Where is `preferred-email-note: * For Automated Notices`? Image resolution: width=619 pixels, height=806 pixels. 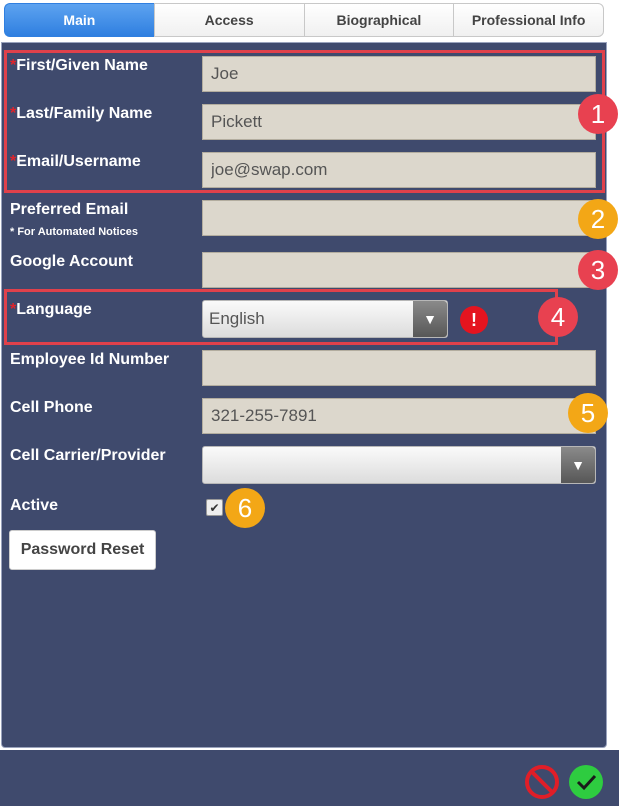
preferred-email-note: * For Automated Notices is located at coordinates (74, 232).